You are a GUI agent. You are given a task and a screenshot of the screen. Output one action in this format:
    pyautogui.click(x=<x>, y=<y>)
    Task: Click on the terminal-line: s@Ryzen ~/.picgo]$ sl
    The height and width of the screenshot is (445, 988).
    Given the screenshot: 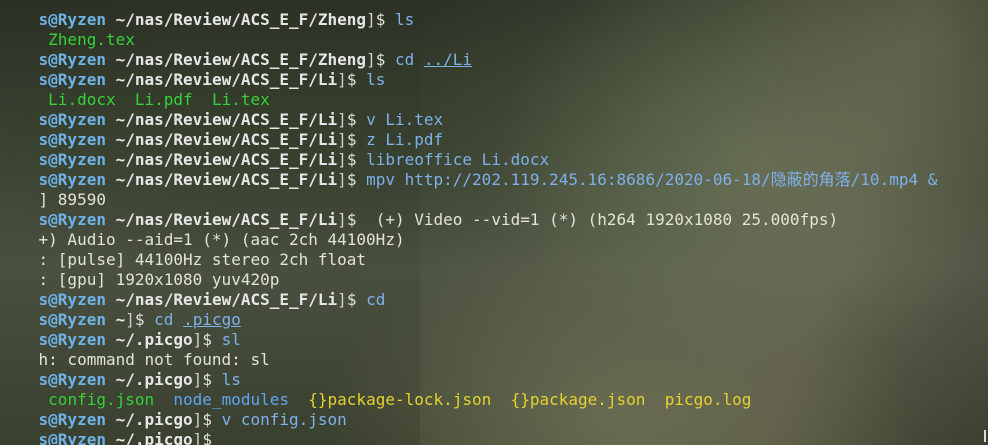 What is the action you would take?
    pyautogui.click(x=139, y=339)
    